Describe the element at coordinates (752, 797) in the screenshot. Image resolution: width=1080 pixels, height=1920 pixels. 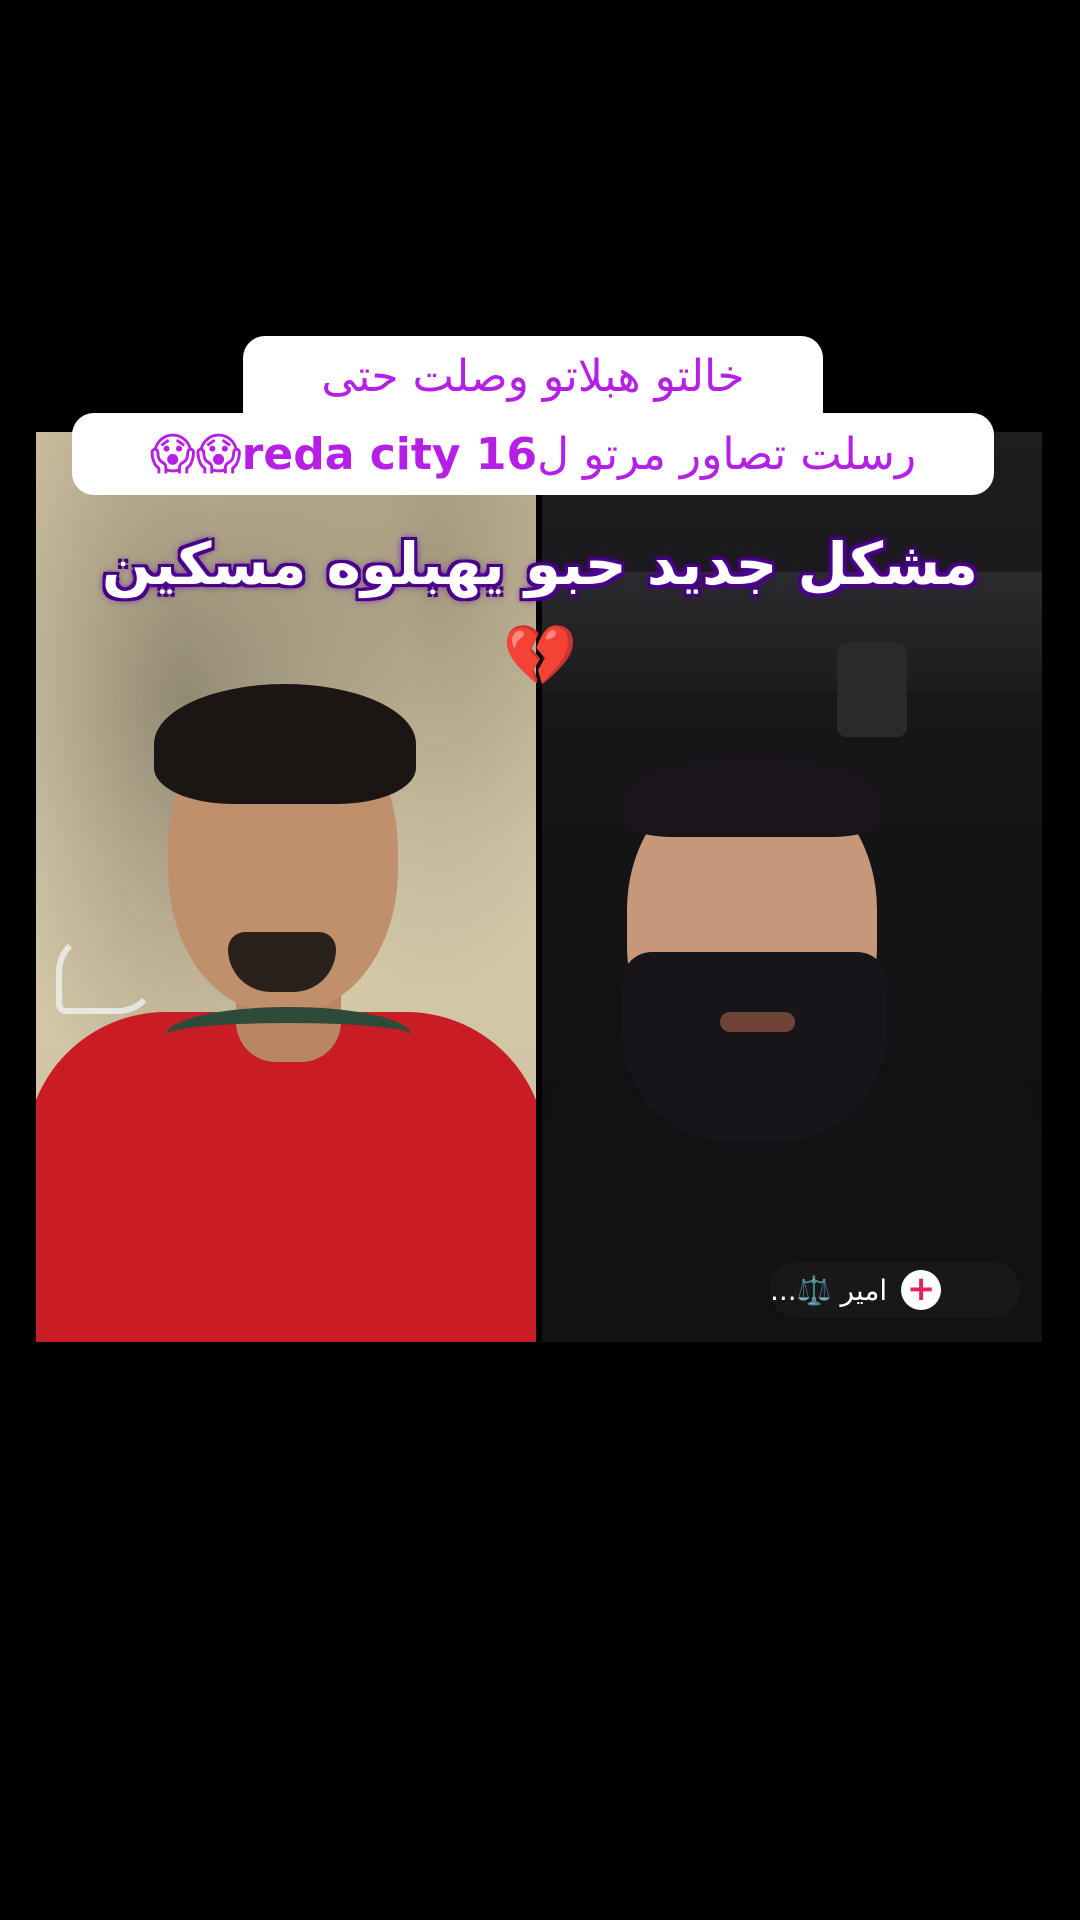
I see `right-person-hair` at that location.